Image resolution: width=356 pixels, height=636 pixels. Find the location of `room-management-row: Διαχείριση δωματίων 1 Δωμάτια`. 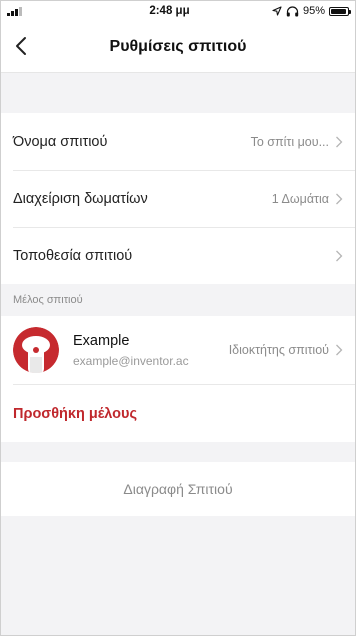

room-management-row: Διαχείριση δωματίων 1 Δωμάτια is located at coordinates (178, 198).